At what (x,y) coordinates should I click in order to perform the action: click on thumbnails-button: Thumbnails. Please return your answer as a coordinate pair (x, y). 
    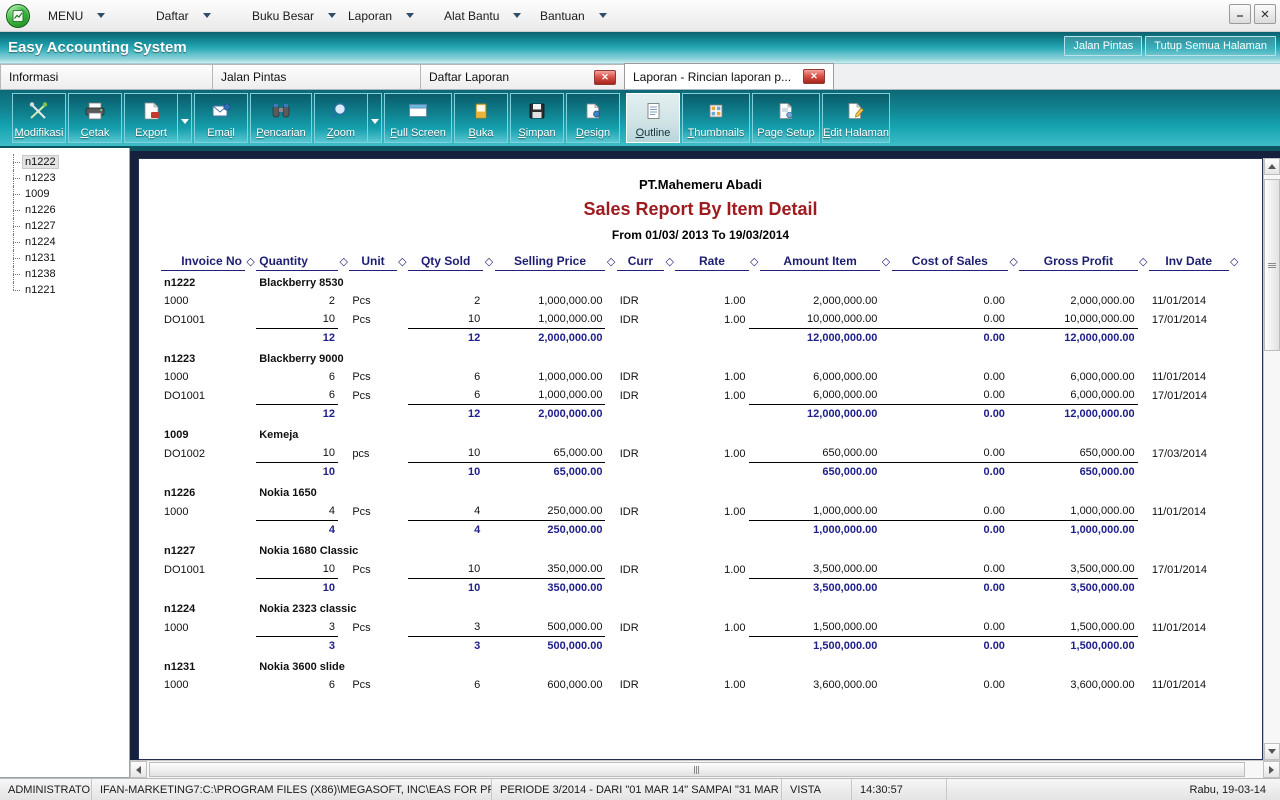
    Looking at the image, I should click on (716, 118).